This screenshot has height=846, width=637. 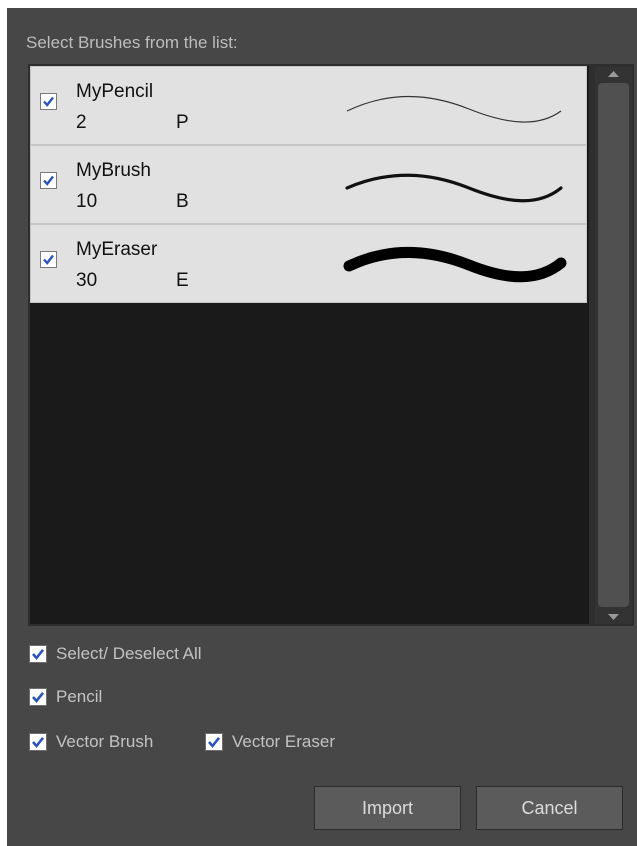 What do you see at coordinates (455, 264) in the screenshot?
I see `thick-stroke-preview-icon` at bounding box center [455, 264].